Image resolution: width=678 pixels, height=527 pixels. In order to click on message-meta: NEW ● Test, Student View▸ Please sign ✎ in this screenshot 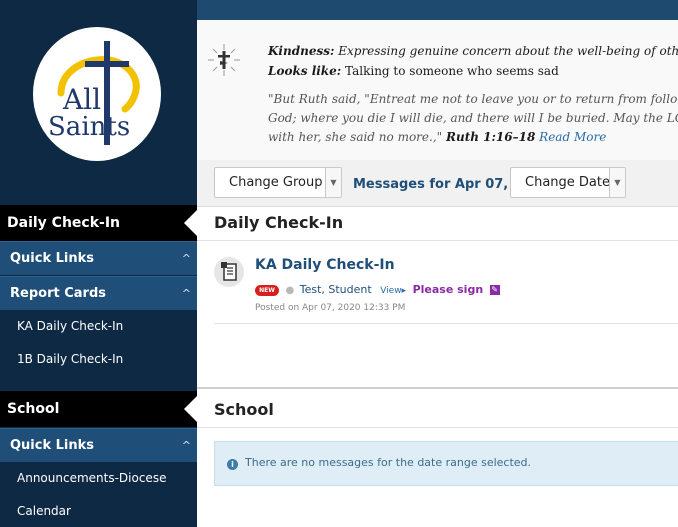, I will do `click(377, 289)`.